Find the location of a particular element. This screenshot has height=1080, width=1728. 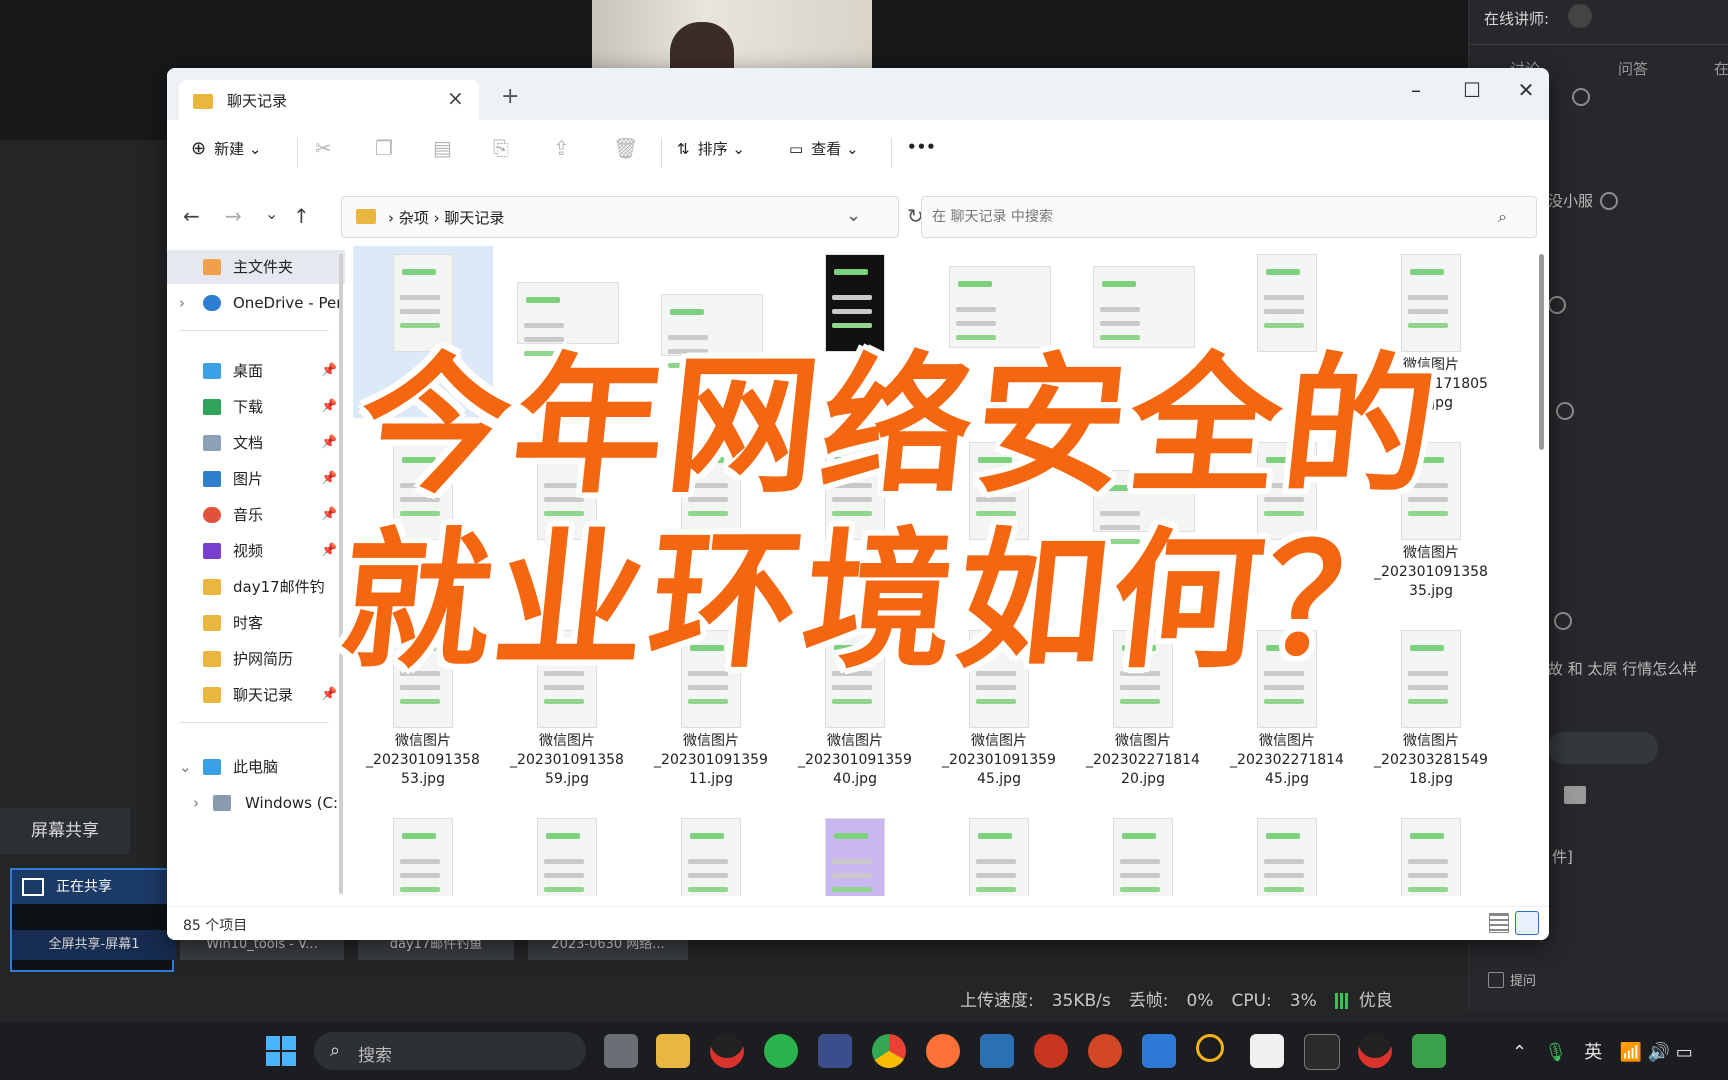

sidebar-item-label: 视频 is located at coordinates (248, 551).